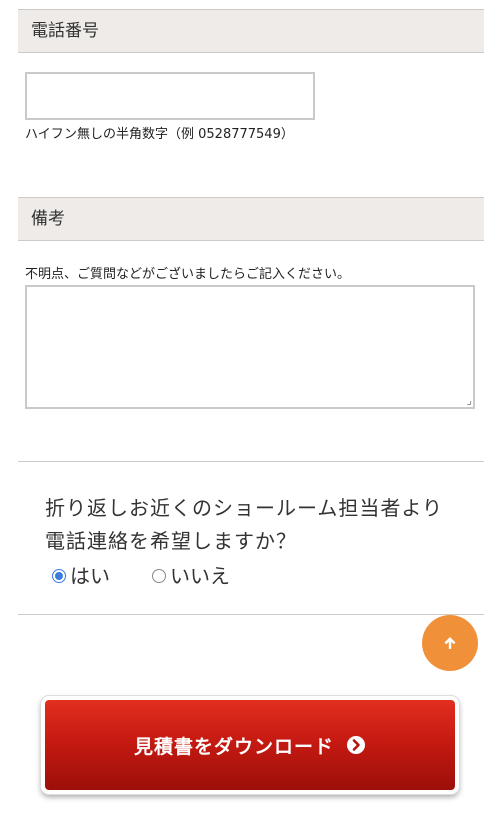 The image size is (500, 814). Describe the element at coordinates (244, 508) in the screenshot. I see `callback-question-line1: 折り返しお近くのショールーム担当者より` at that location.